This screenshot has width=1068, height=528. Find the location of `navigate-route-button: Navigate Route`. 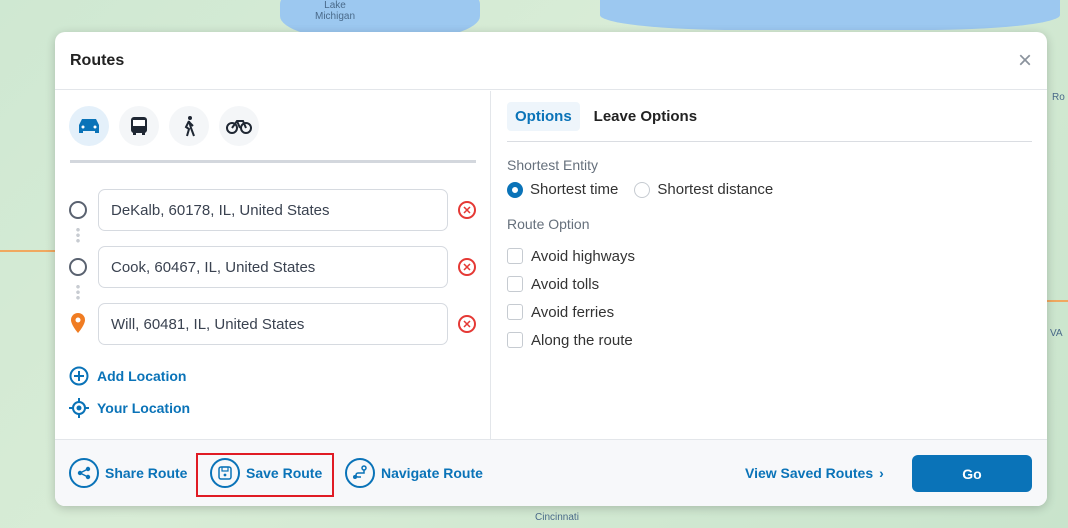

navigate-route-button: Navigate Route is located at coordinates (414, 473).